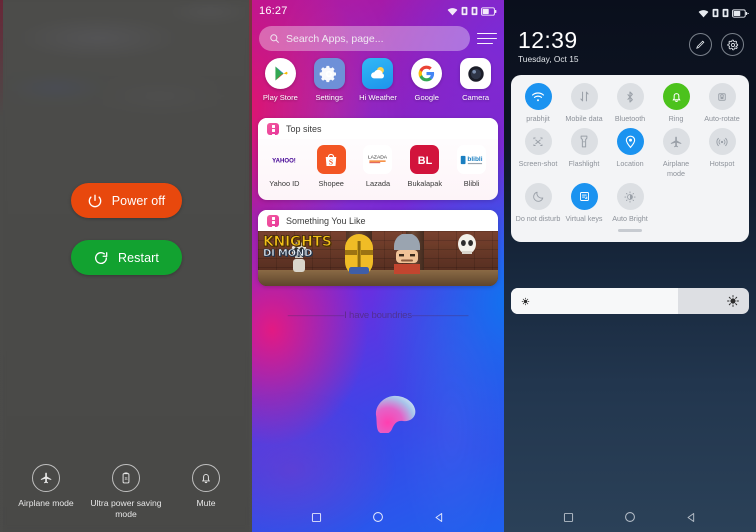  Describe the element at coordinates (584, 142) in the screenshot. I see `flashlight-icon` at that location.